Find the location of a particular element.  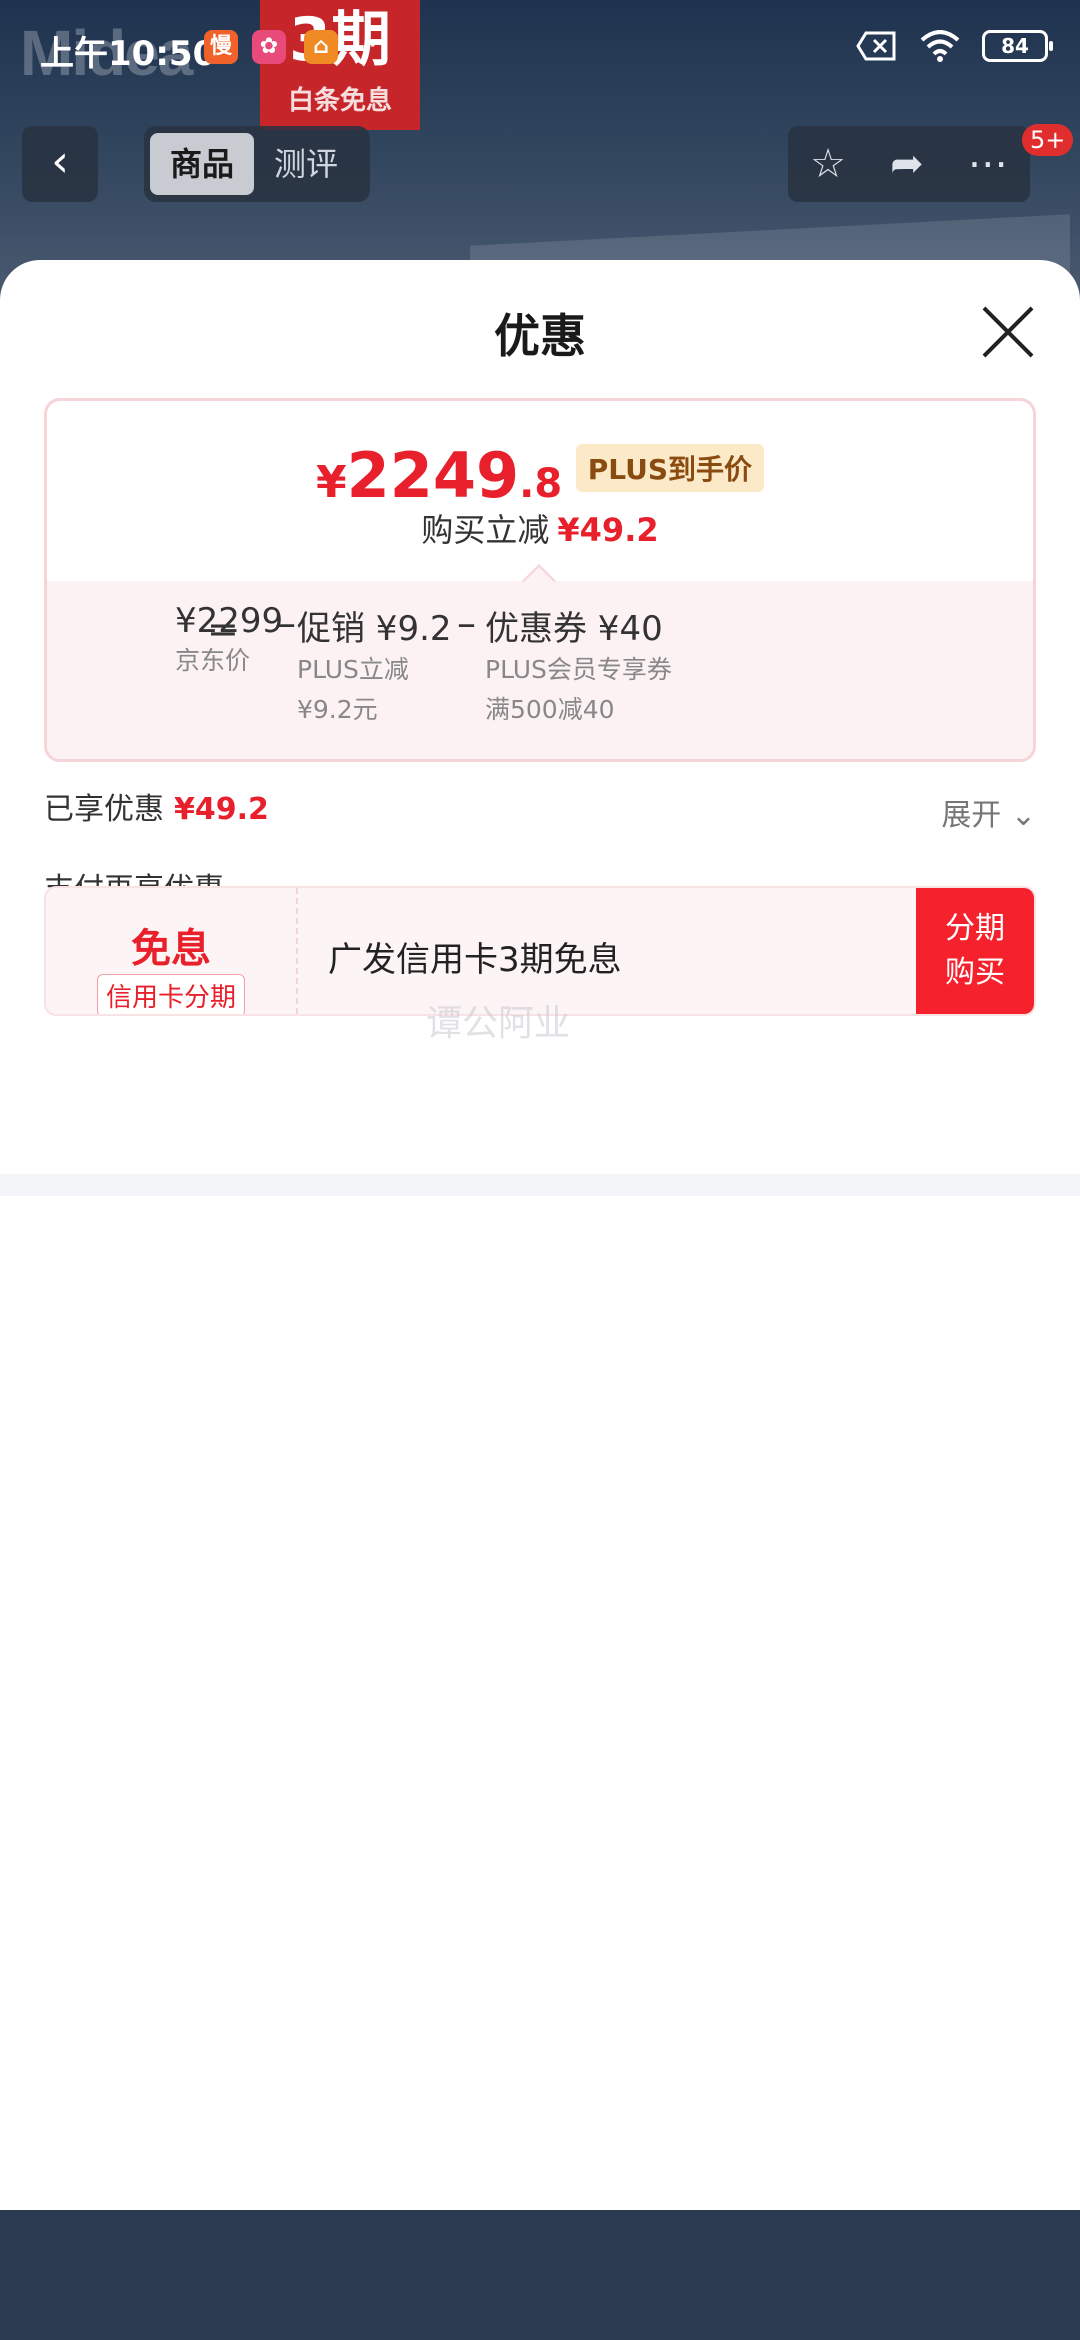

close-icon is located at coordinates (1008, 332).